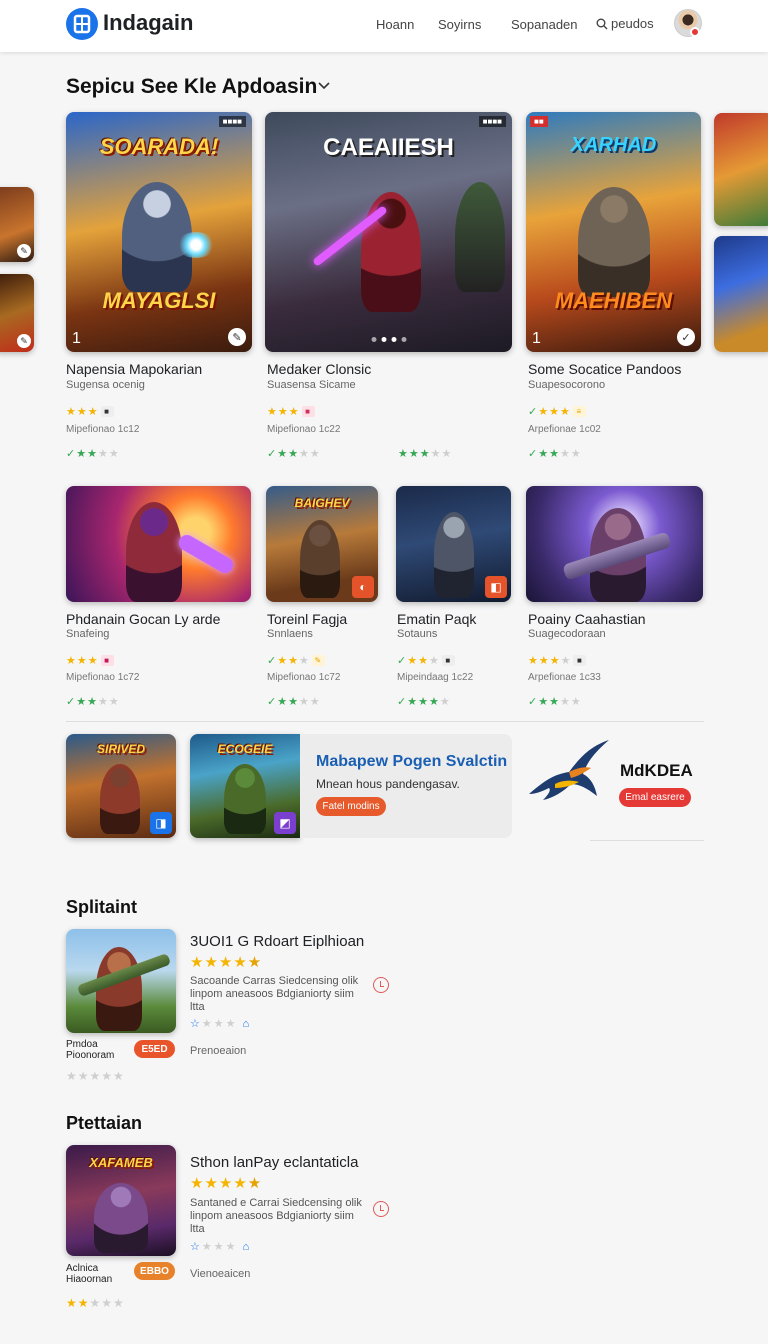 This screenshot has width=768, height=1344. What do you see at coordinates (319, 369) in the screenshot?
I see `game-title: Medaker Clonsic` at bounding box center [319, 369].